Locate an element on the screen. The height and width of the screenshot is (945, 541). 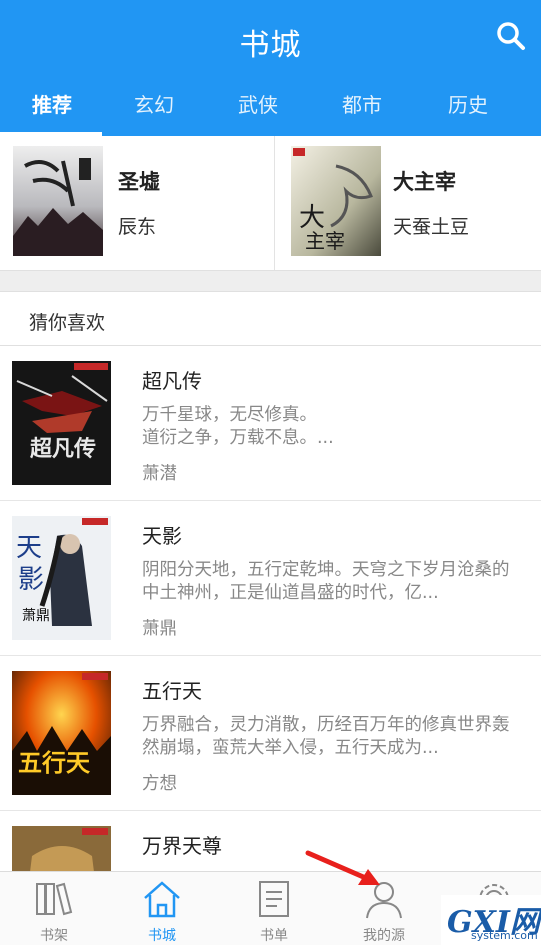
page-title: 书城 is located at coordinates (270, 45).